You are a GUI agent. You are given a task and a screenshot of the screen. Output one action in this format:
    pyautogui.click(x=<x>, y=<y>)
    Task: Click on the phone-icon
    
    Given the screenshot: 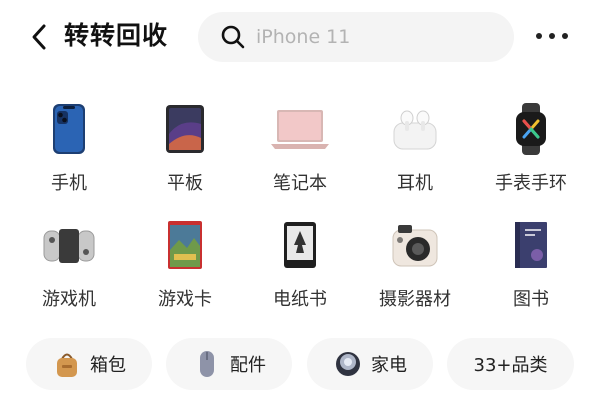 What is the action you would take?
    pyautogui.click(x=69, y=129)
    